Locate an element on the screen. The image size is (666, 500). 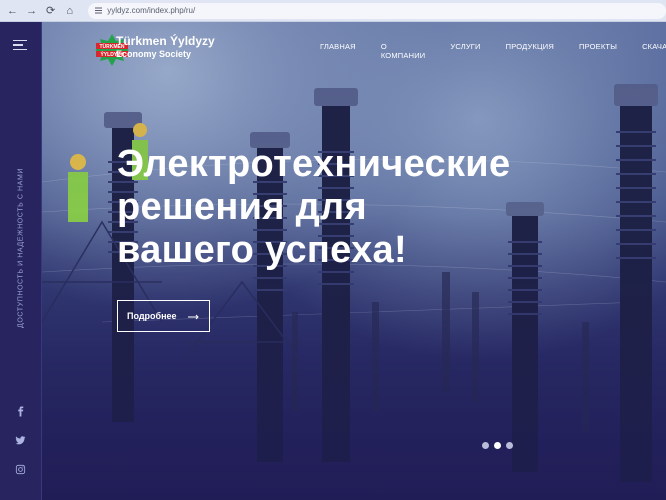
hamburger-menu-icon is located at coordinates (20, 45).